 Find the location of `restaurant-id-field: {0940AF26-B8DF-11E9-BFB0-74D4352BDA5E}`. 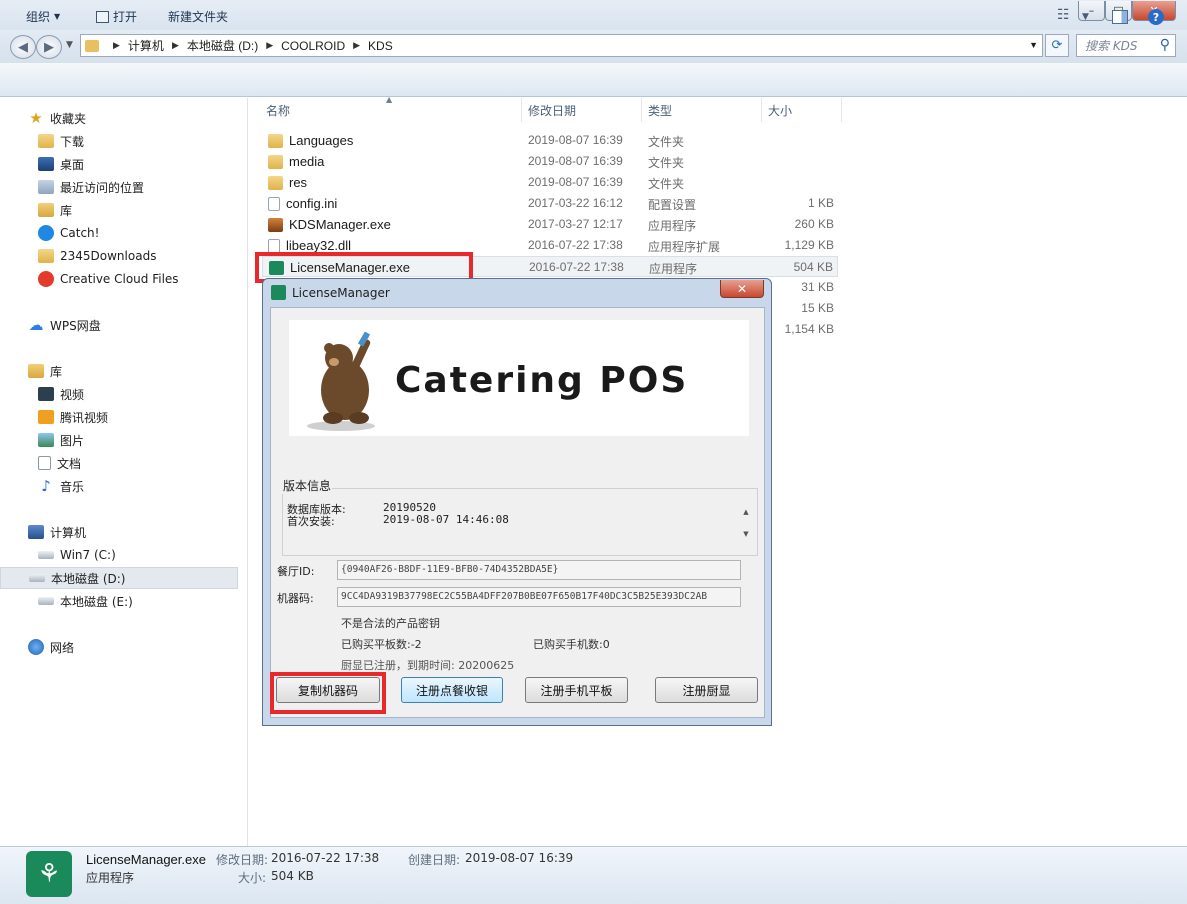

restaurant-id-field: {0940AF26-B8DF-11E9-BFB0-74D4352BDA5E} is located at coordinates (539, 570).